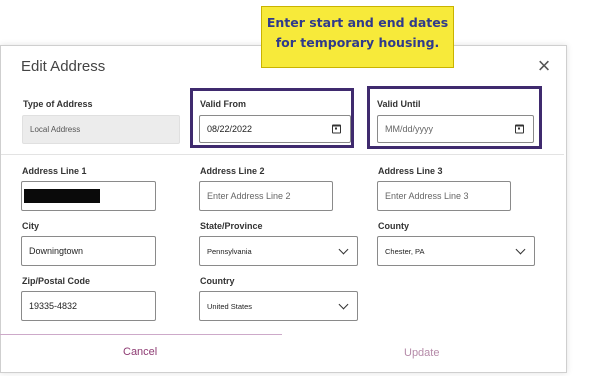  What do you see at coordinates (405, 251) in the screenshot?
I see `county-value: Chester, PA` at bounding box center [405, 251].